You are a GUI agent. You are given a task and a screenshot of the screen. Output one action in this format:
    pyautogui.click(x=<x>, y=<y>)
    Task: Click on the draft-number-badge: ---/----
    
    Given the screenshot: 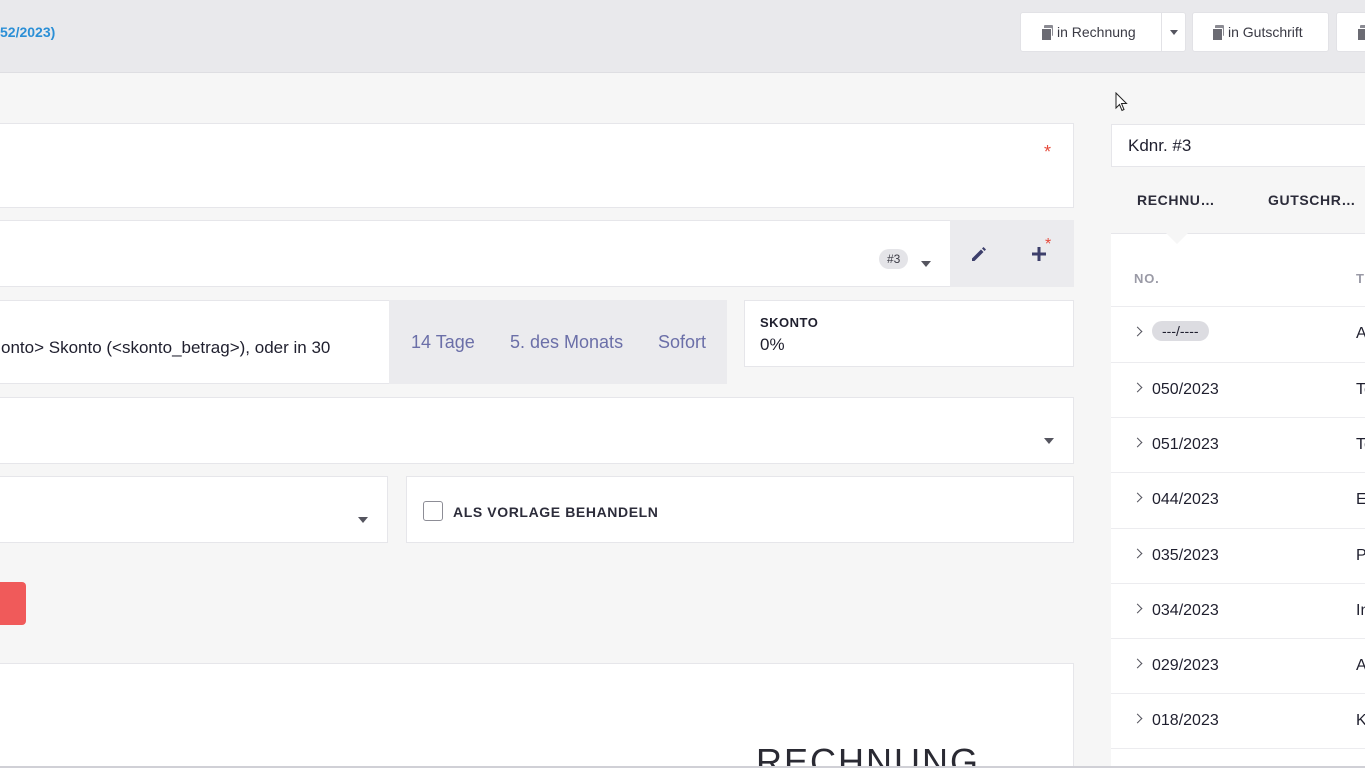 What is the action you would take?
    pyautogui.click(x=1180, y=331)
    